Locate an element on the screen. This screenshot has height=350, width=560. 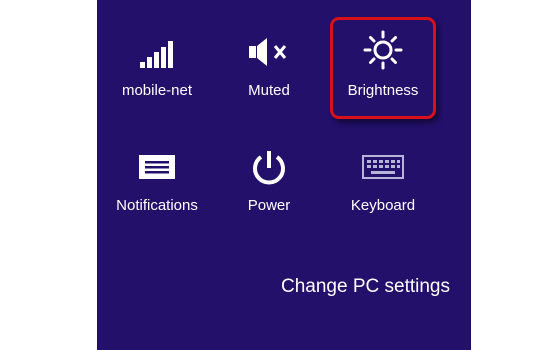
power-tile-label: Power is located at coordinates (269, 205).